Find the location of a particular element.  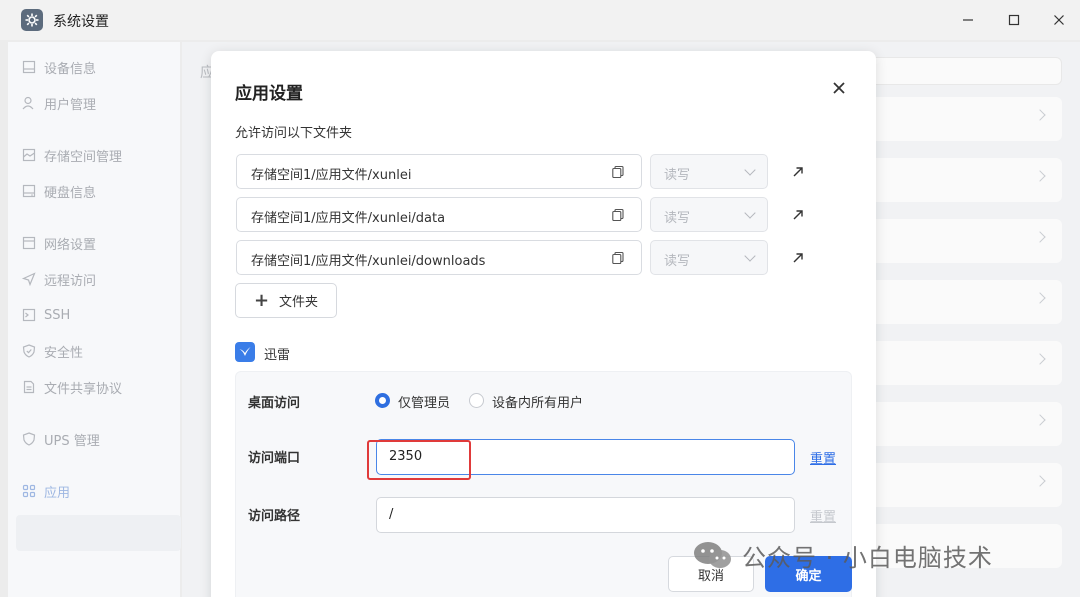

sidebar-item-label: 安全性 is located at coordinates (64, 353).